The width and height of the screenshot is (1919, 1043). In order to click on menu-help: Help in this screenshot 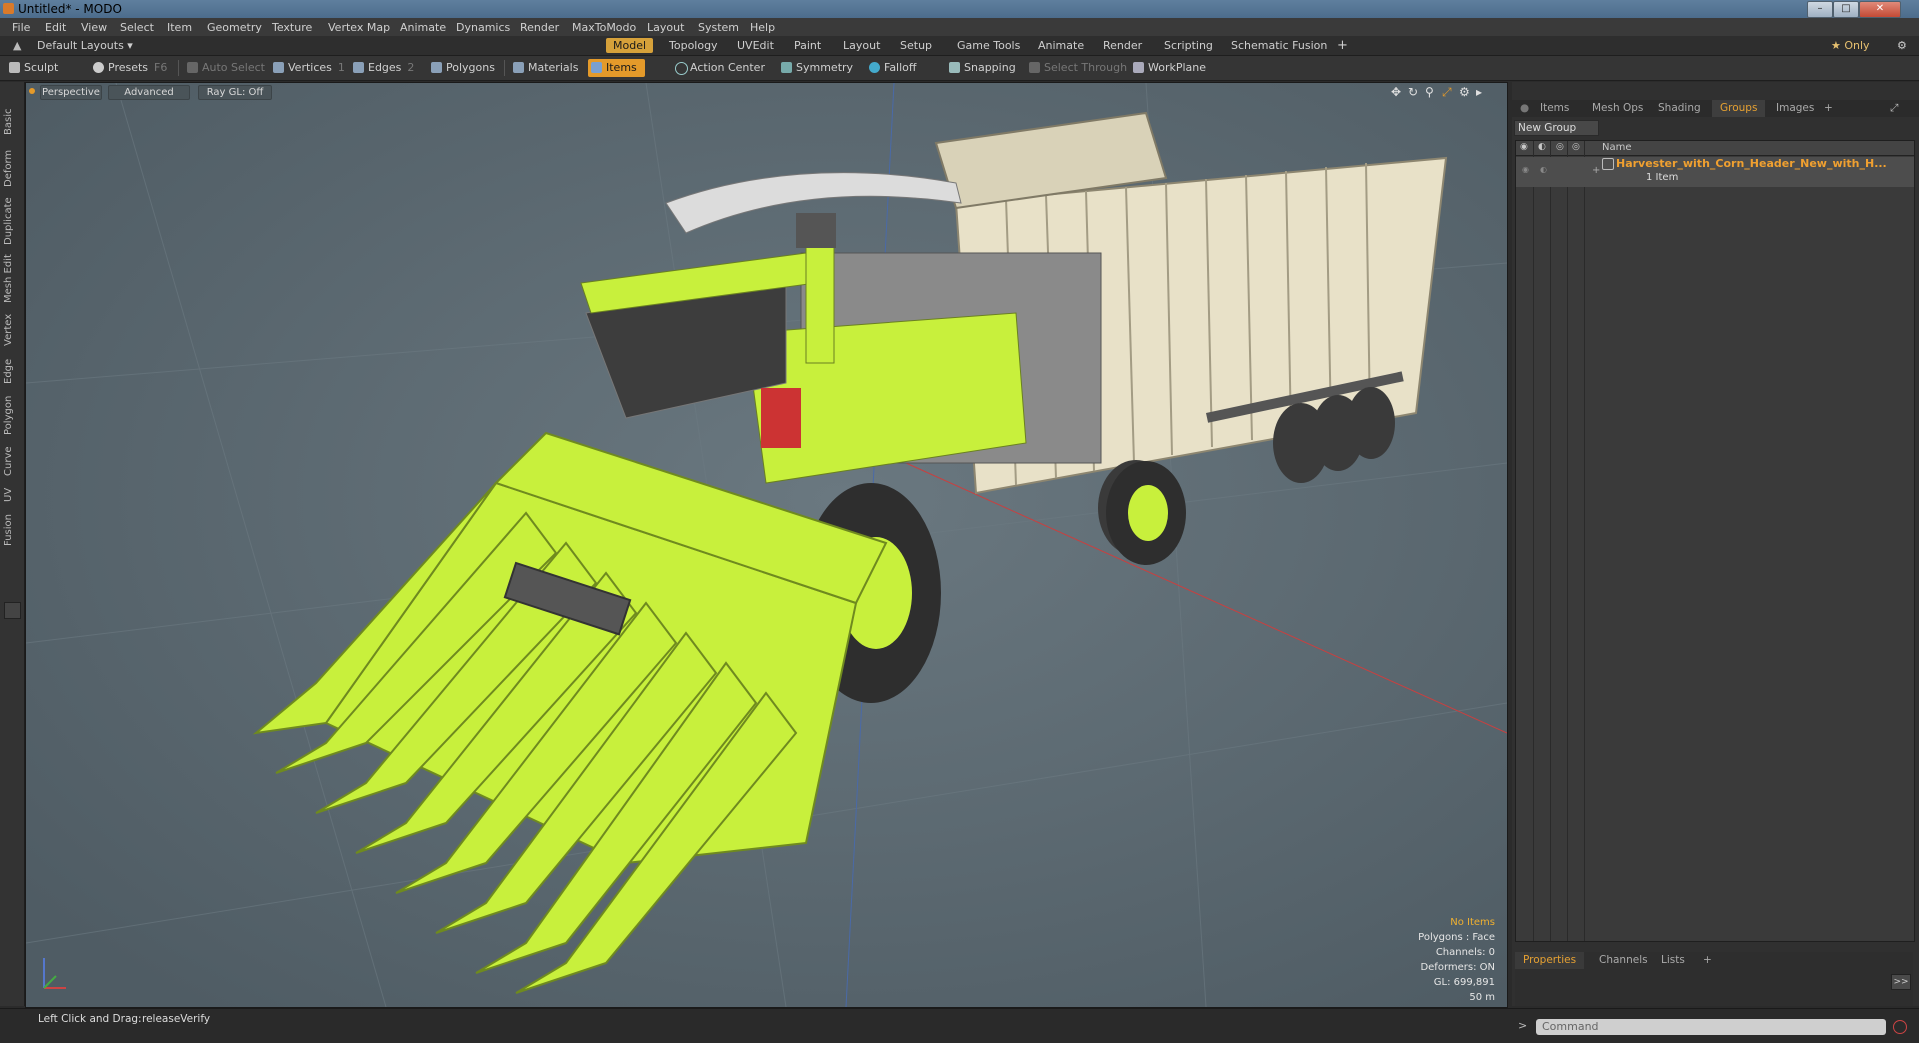, I will do `click(762, 27)`.